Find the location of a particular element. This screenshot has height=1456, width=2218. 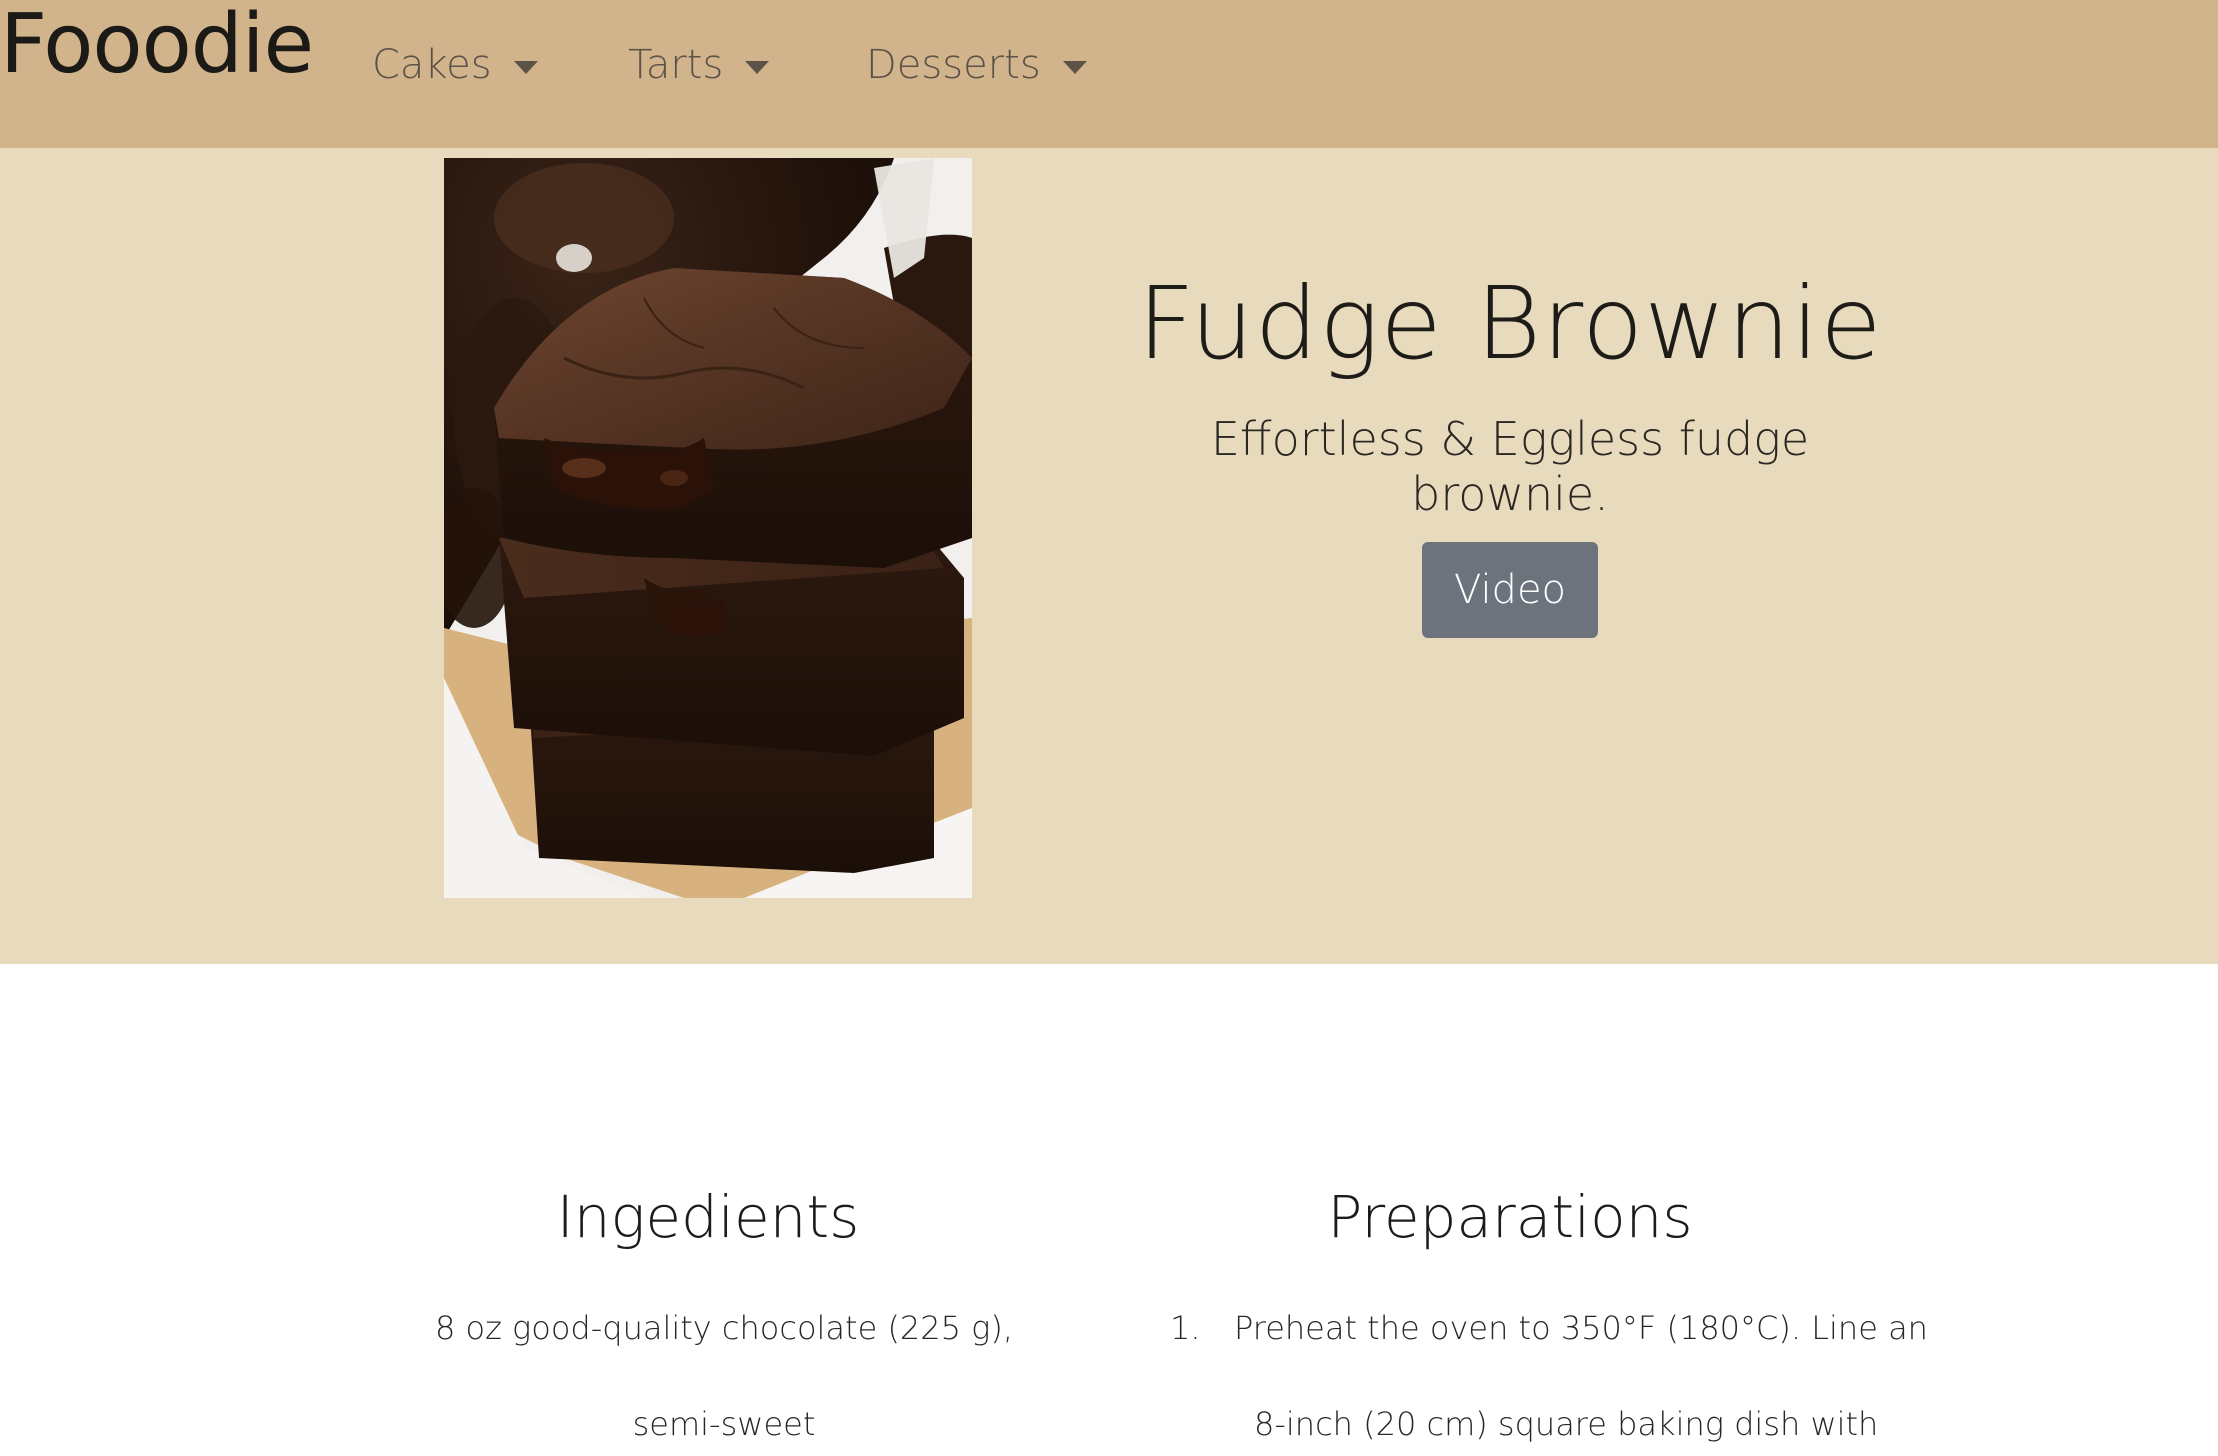

nav-desserts-label: Desserts is located at coordinates (953, 65).